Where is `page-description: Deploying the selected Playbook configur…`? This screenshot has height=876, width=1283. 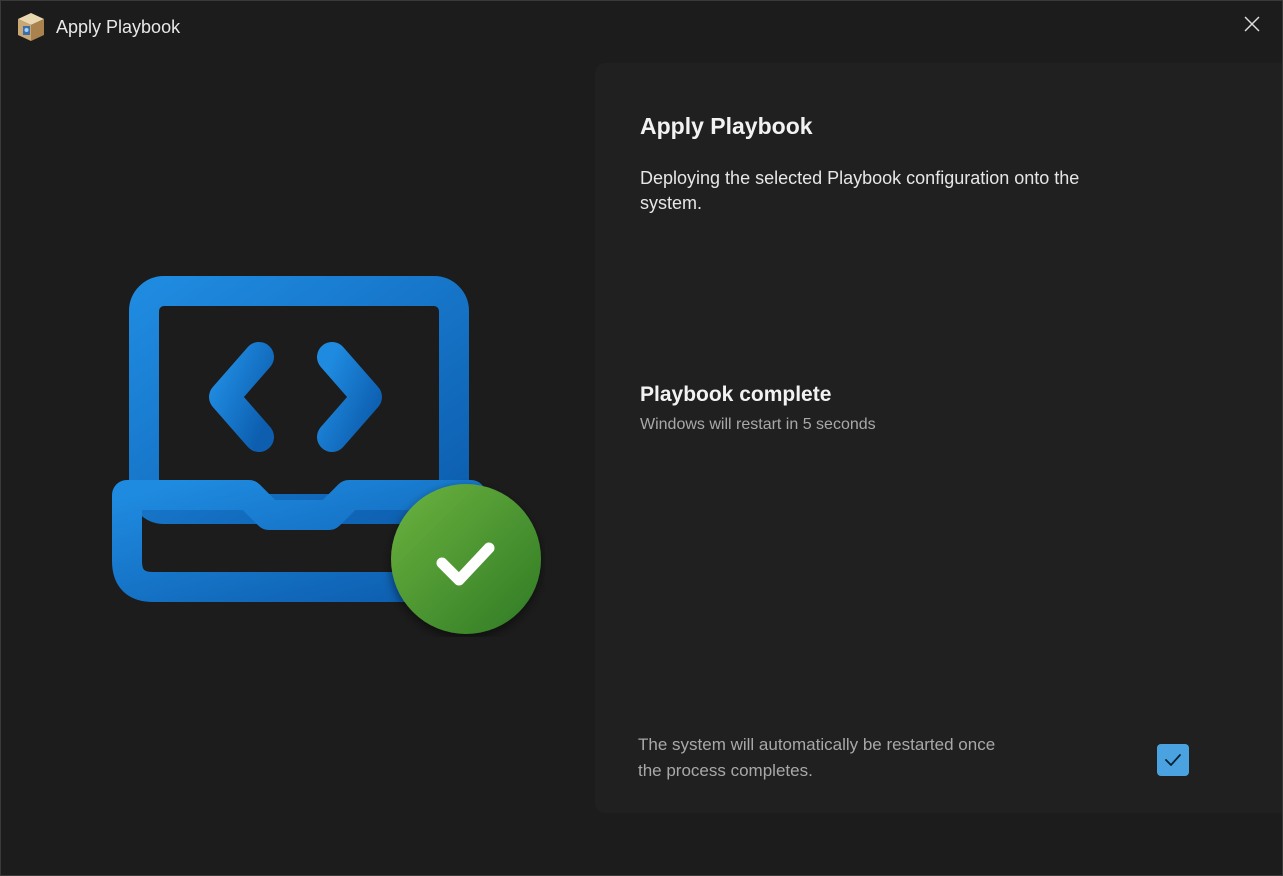
page-description: Deploying the selected Playbook configur… is located at coordinates (860, 190).